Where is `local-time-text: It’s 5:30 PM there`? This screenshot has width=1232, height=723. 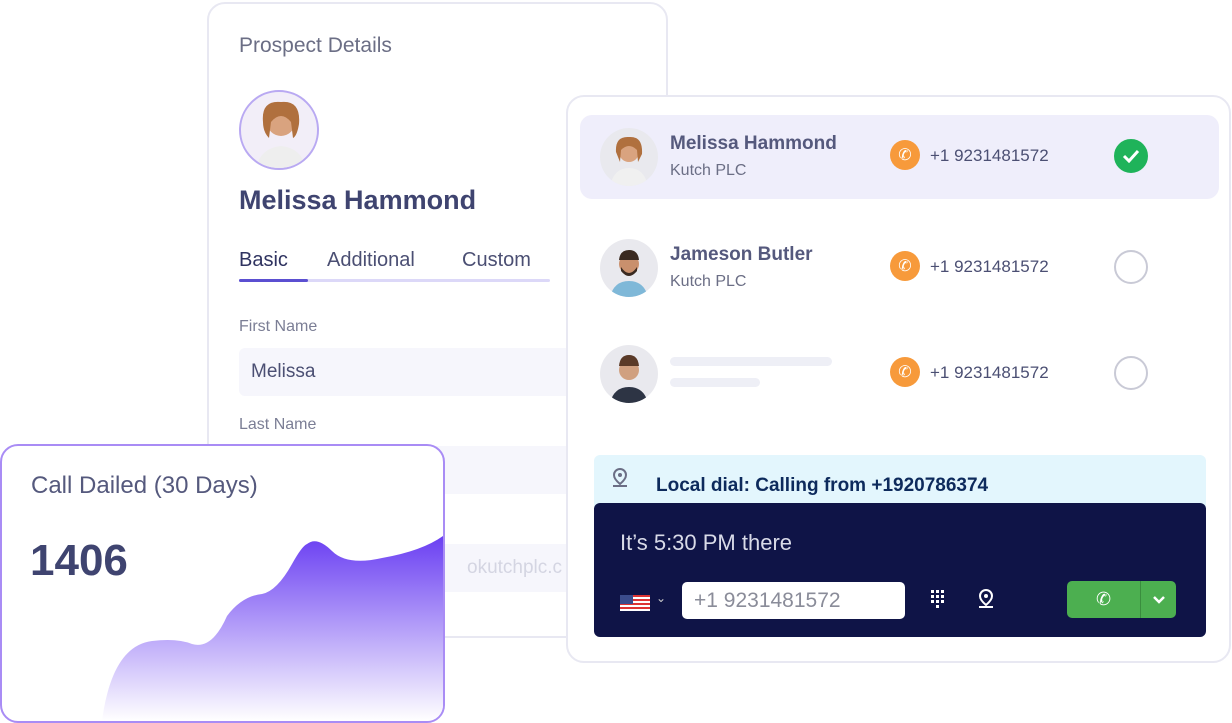
local-time-text: It’s 5:30 PM there is located at coordinates (706, 542).